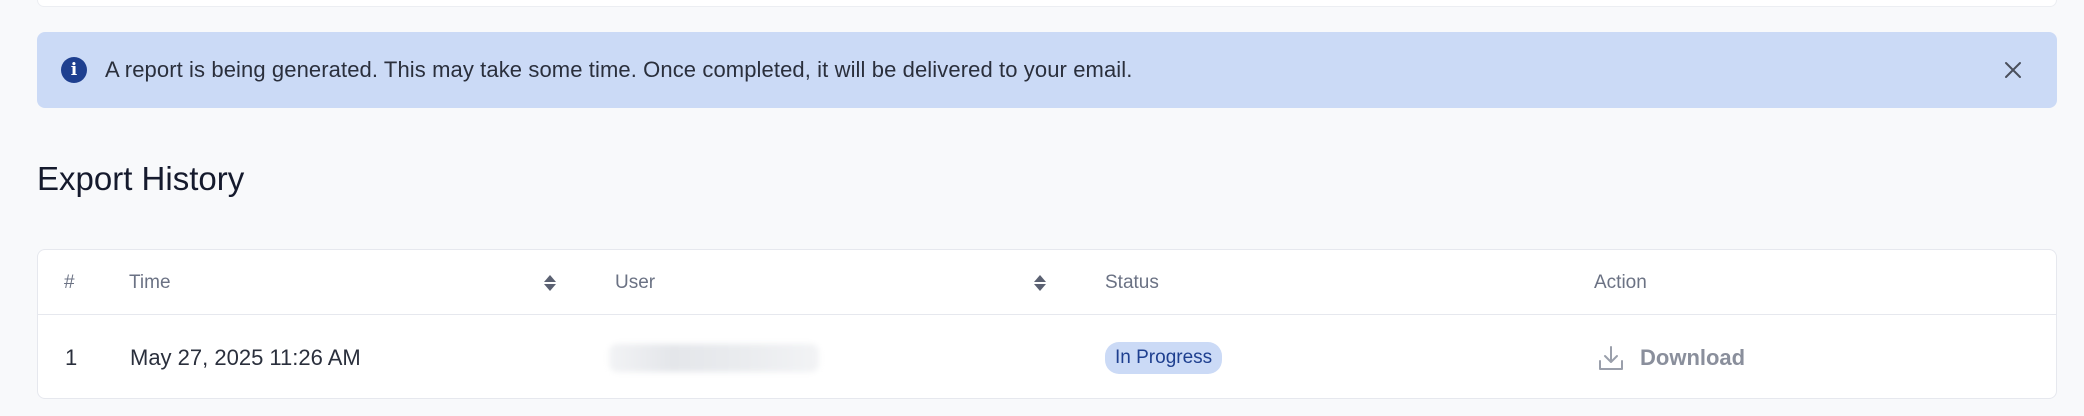 This screenshot has width=2084, height=416. I want to click on sort-time-icon, so click(550, 283).